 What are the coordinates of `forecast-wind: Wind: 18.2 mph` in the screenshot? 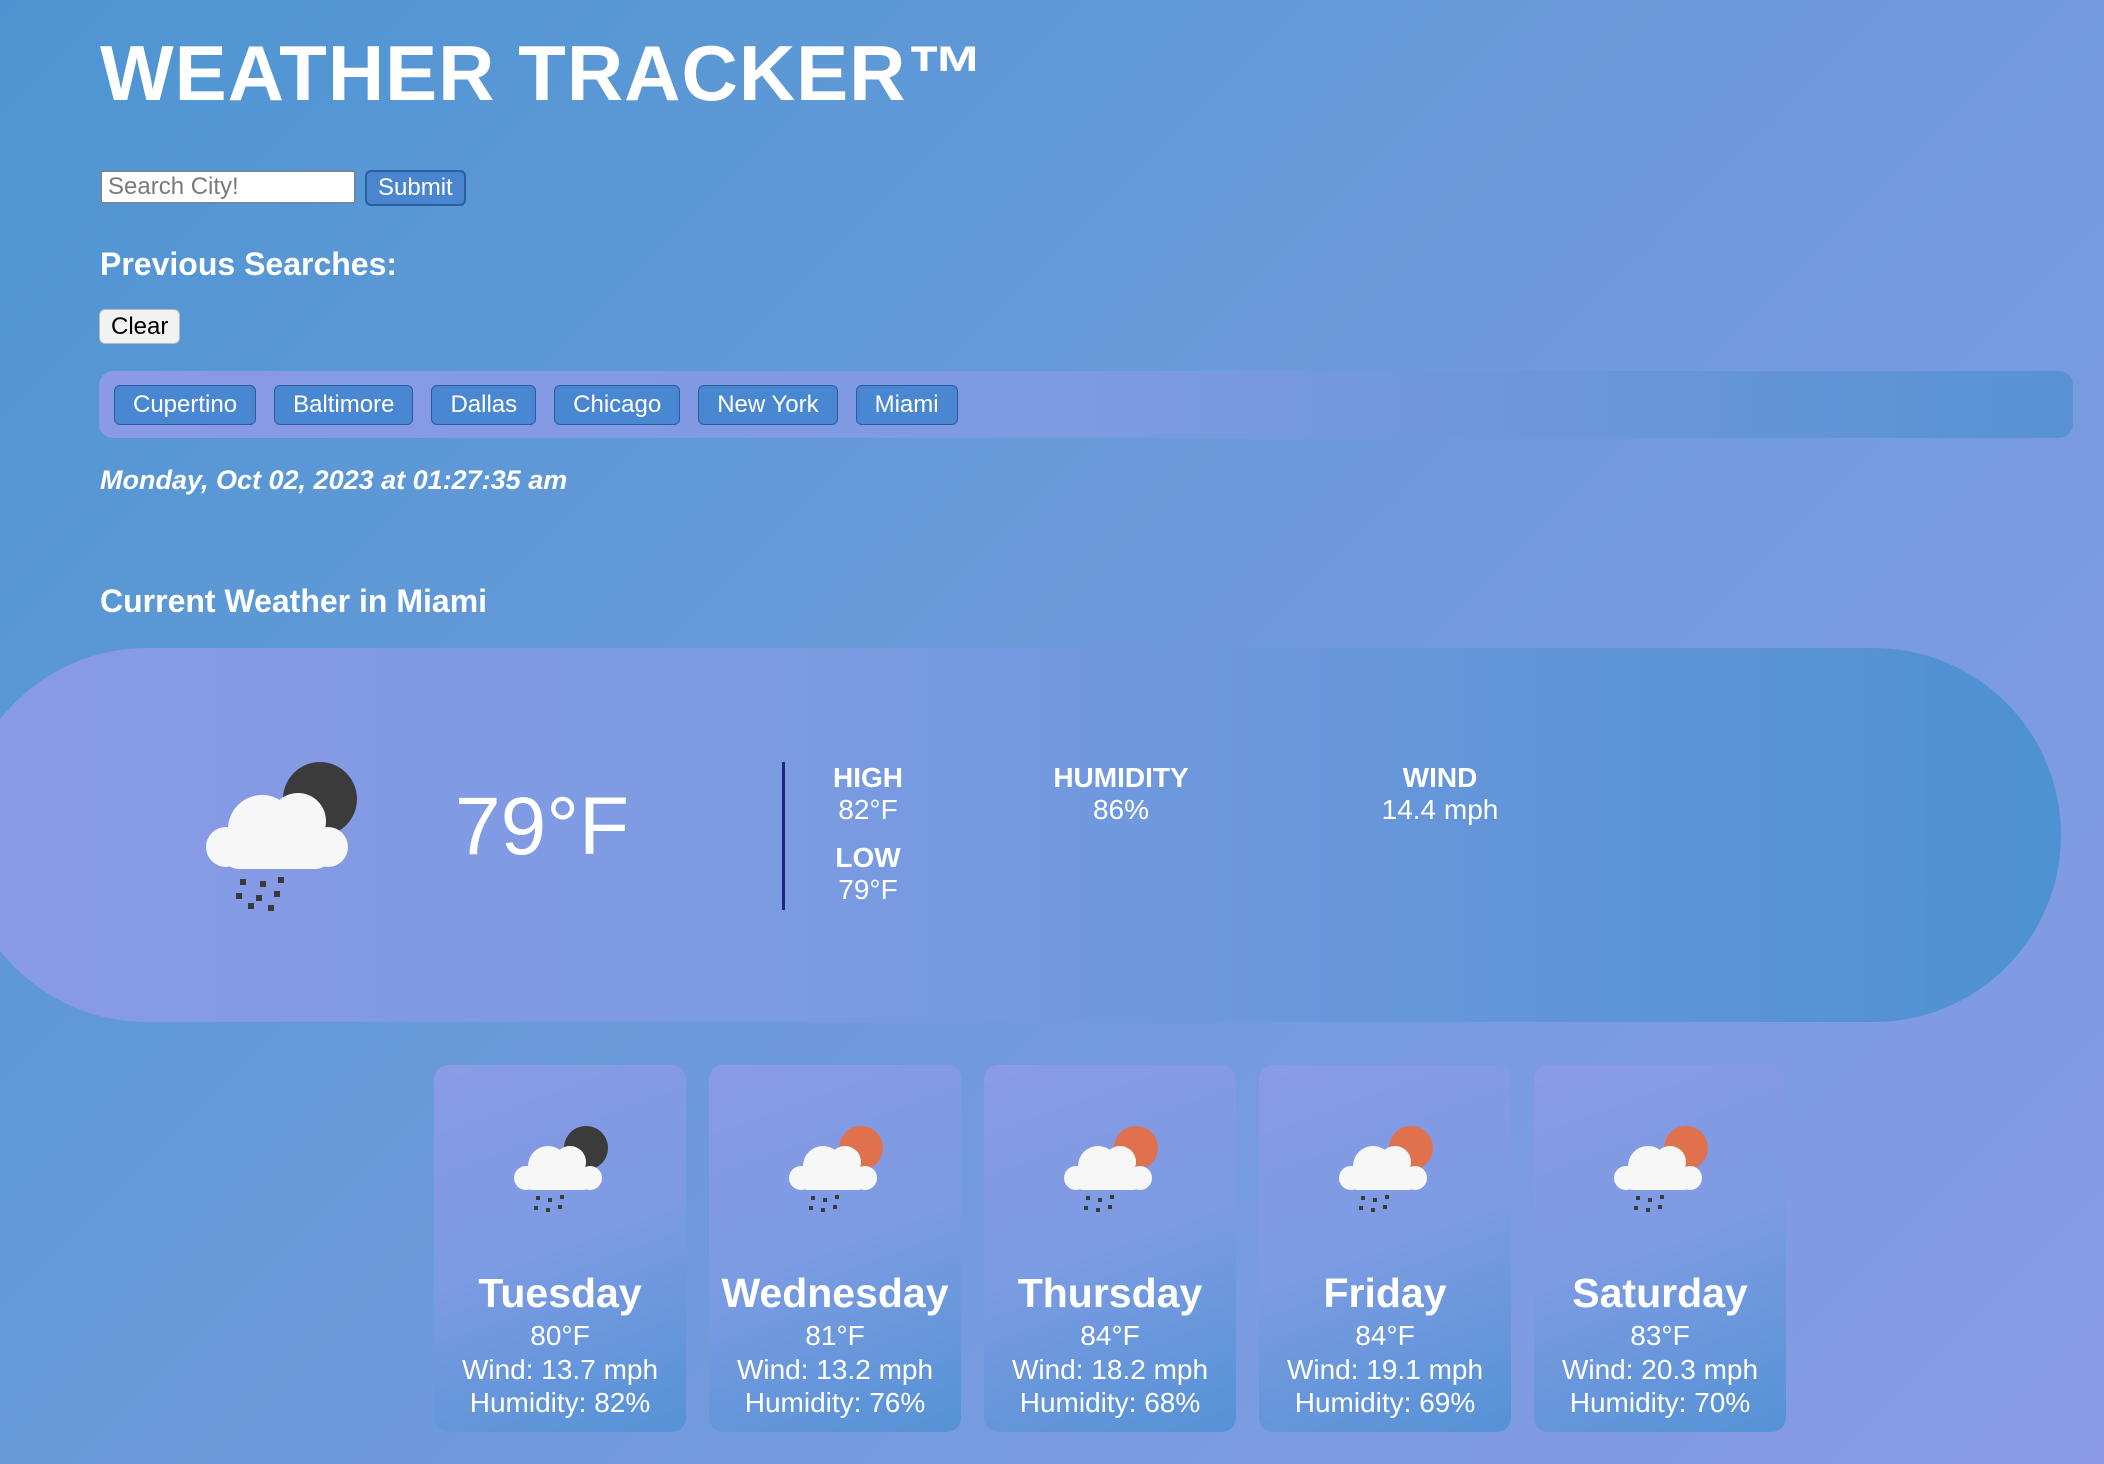 It's located at (1110, 1369).